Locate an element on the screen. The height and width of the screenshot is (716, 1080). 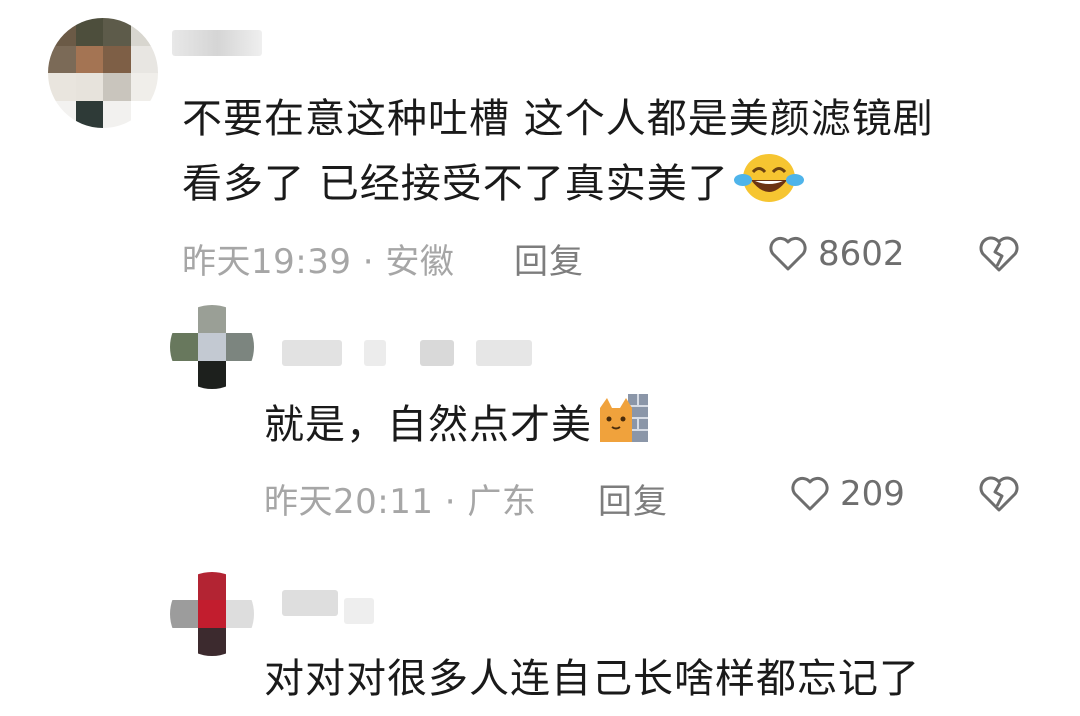
comment-time: 昨天20:11 is located at coordinates (349, 502).